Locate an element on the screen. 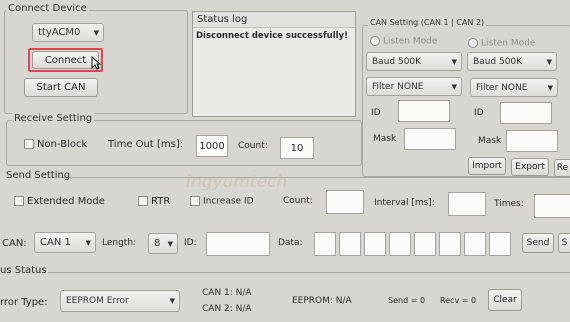  rtr-label: RTR is located at coordinates (161, 201).